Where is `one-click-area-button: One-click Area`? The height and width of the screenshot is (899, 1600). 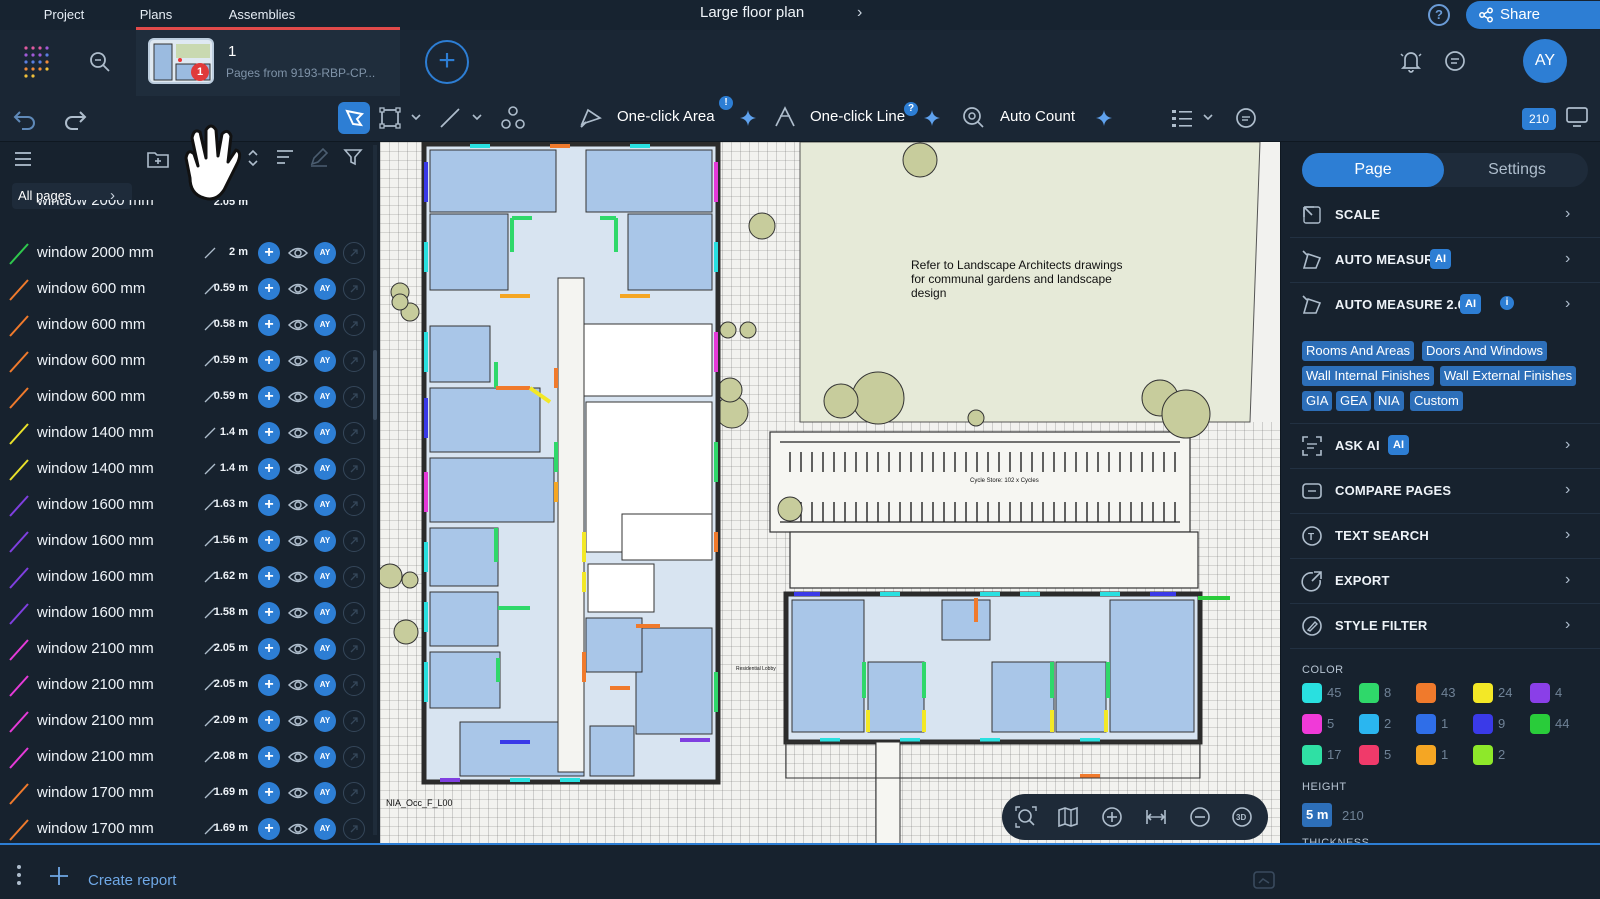
one-click-area-button: One-click Area is located at coordinates (666, 116).